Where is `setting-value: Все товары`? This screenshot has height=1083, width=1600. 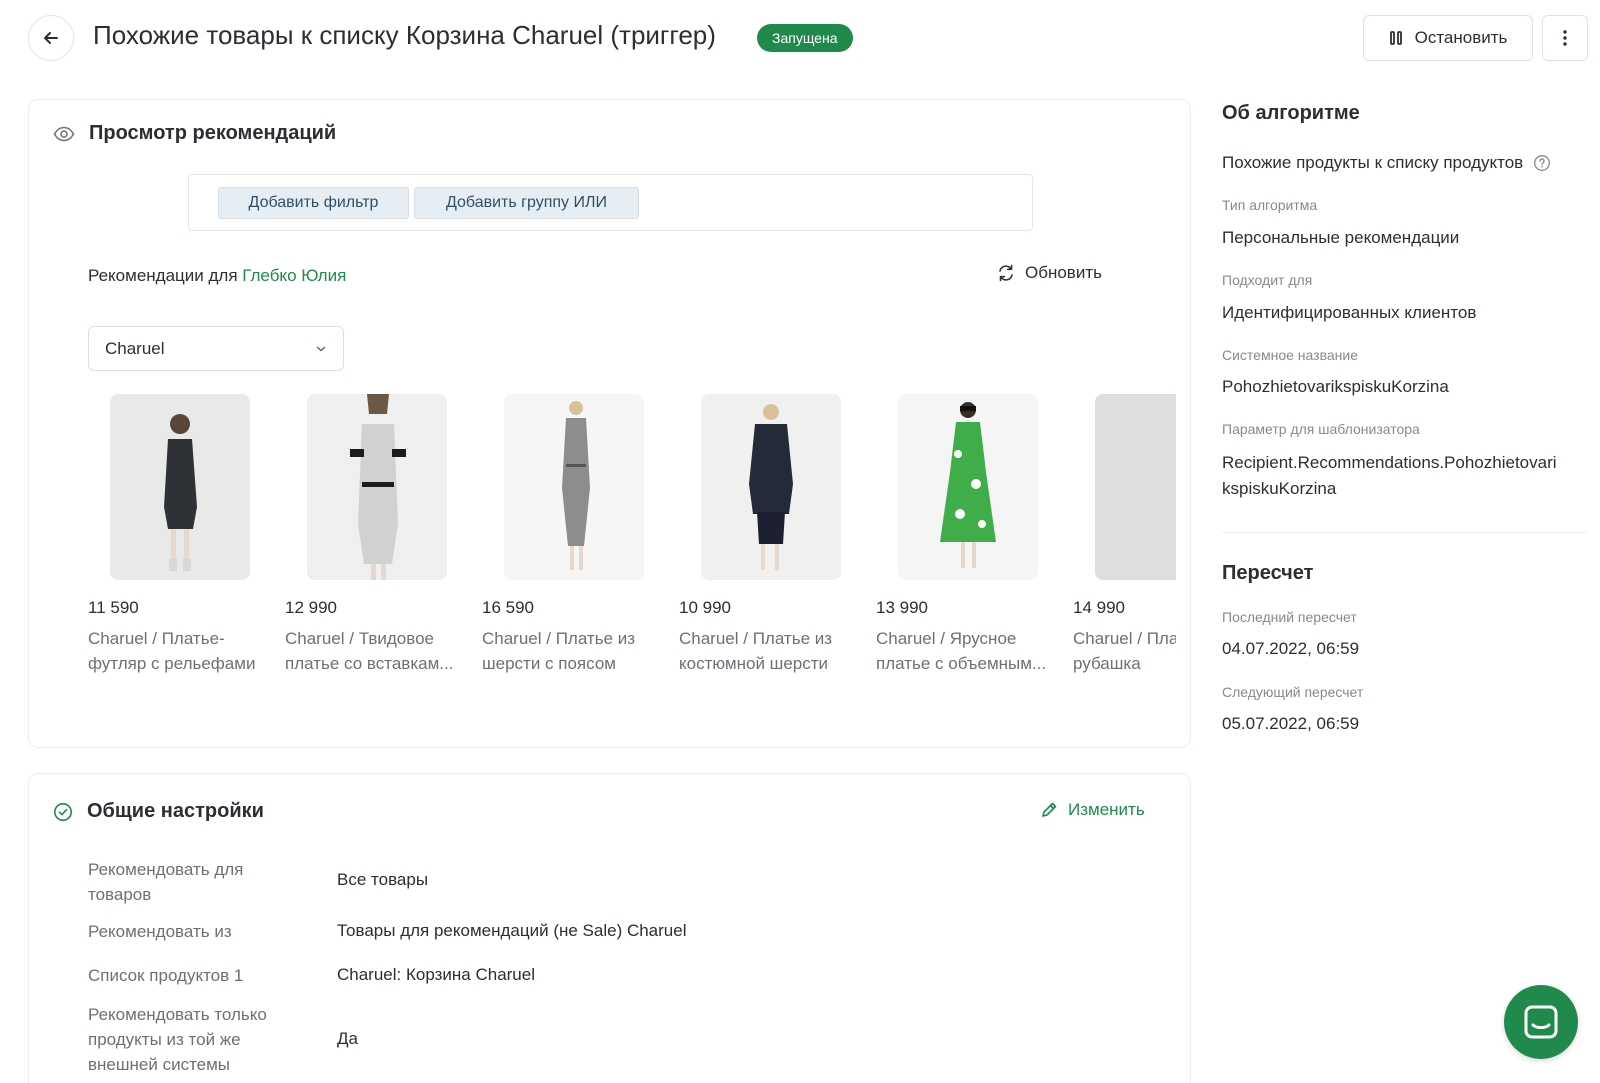 setting-value: Все товары is located at coordinates (383, 879).